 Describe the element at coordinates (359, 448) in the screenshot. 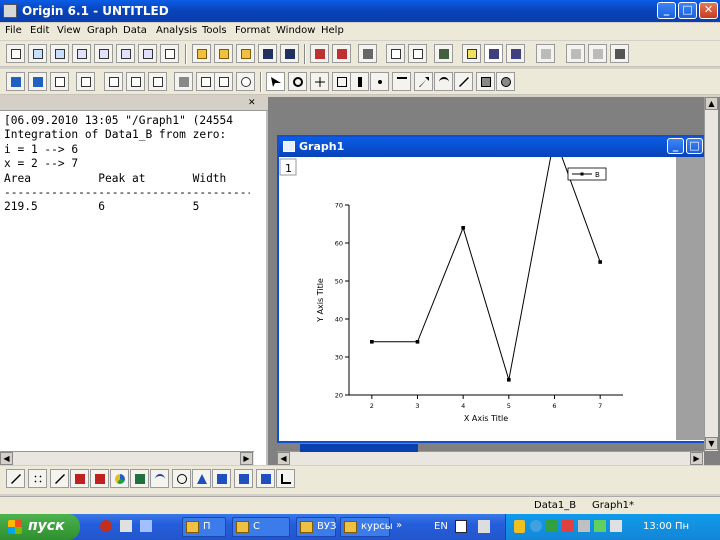

I see `minimized-window` at that location.